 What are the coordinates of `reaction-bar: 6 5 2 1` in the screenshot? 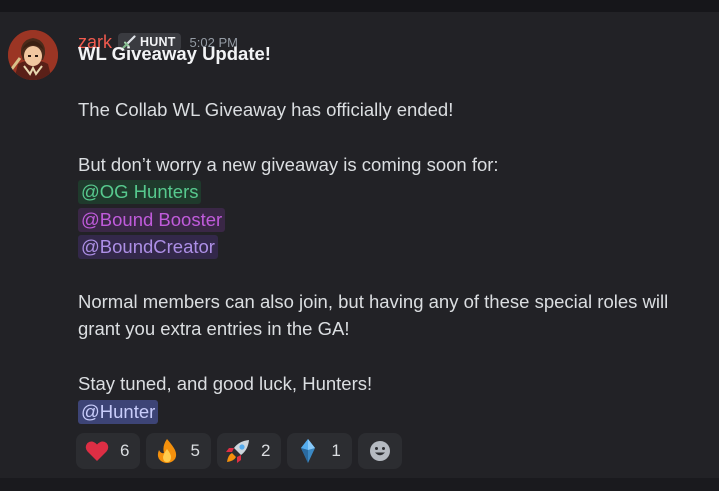 It's located at (239, 451).